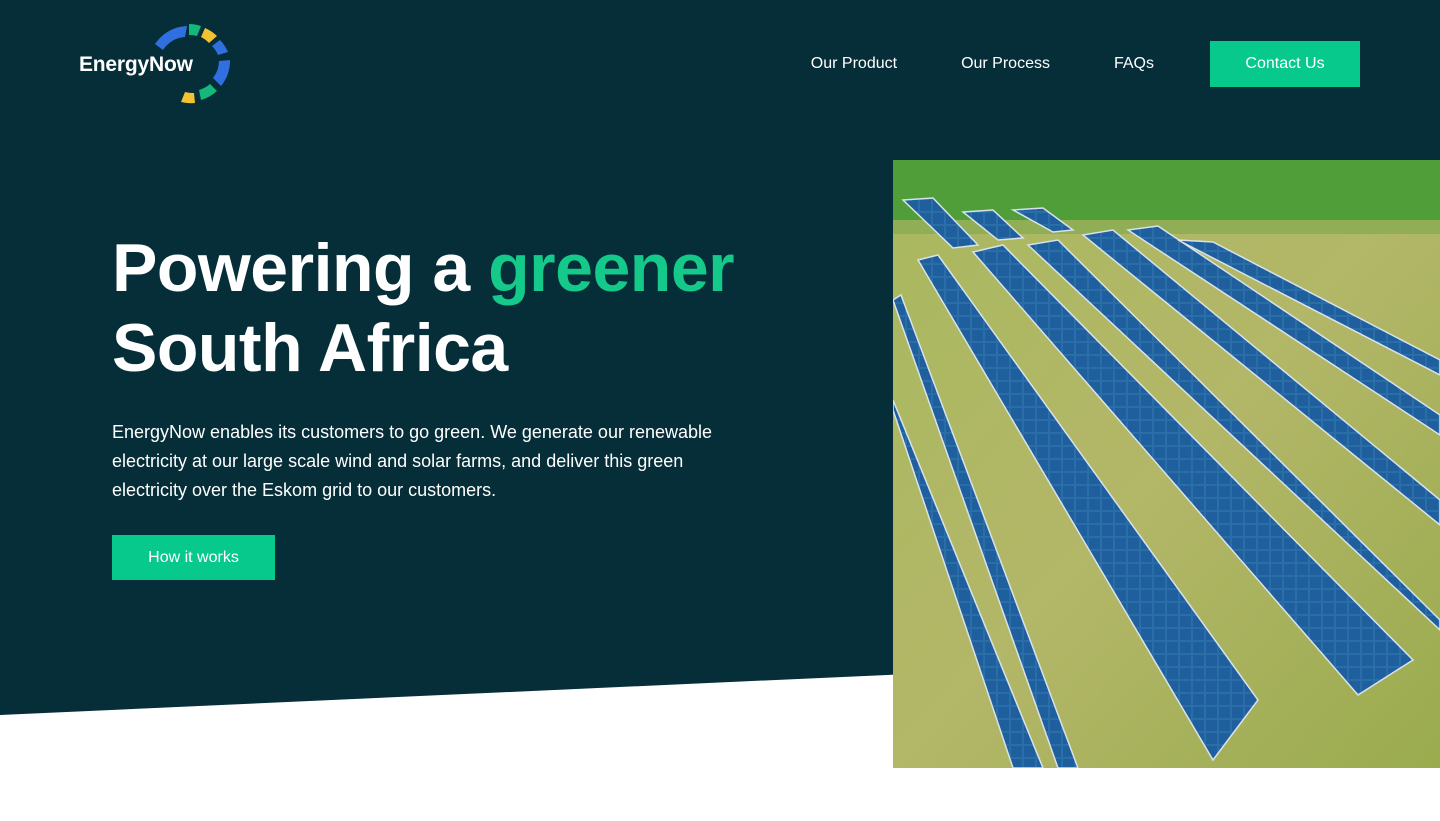 This screenshot has height=821, width=1440. I want to click on logo: EnergyNow, so click(159, 64).